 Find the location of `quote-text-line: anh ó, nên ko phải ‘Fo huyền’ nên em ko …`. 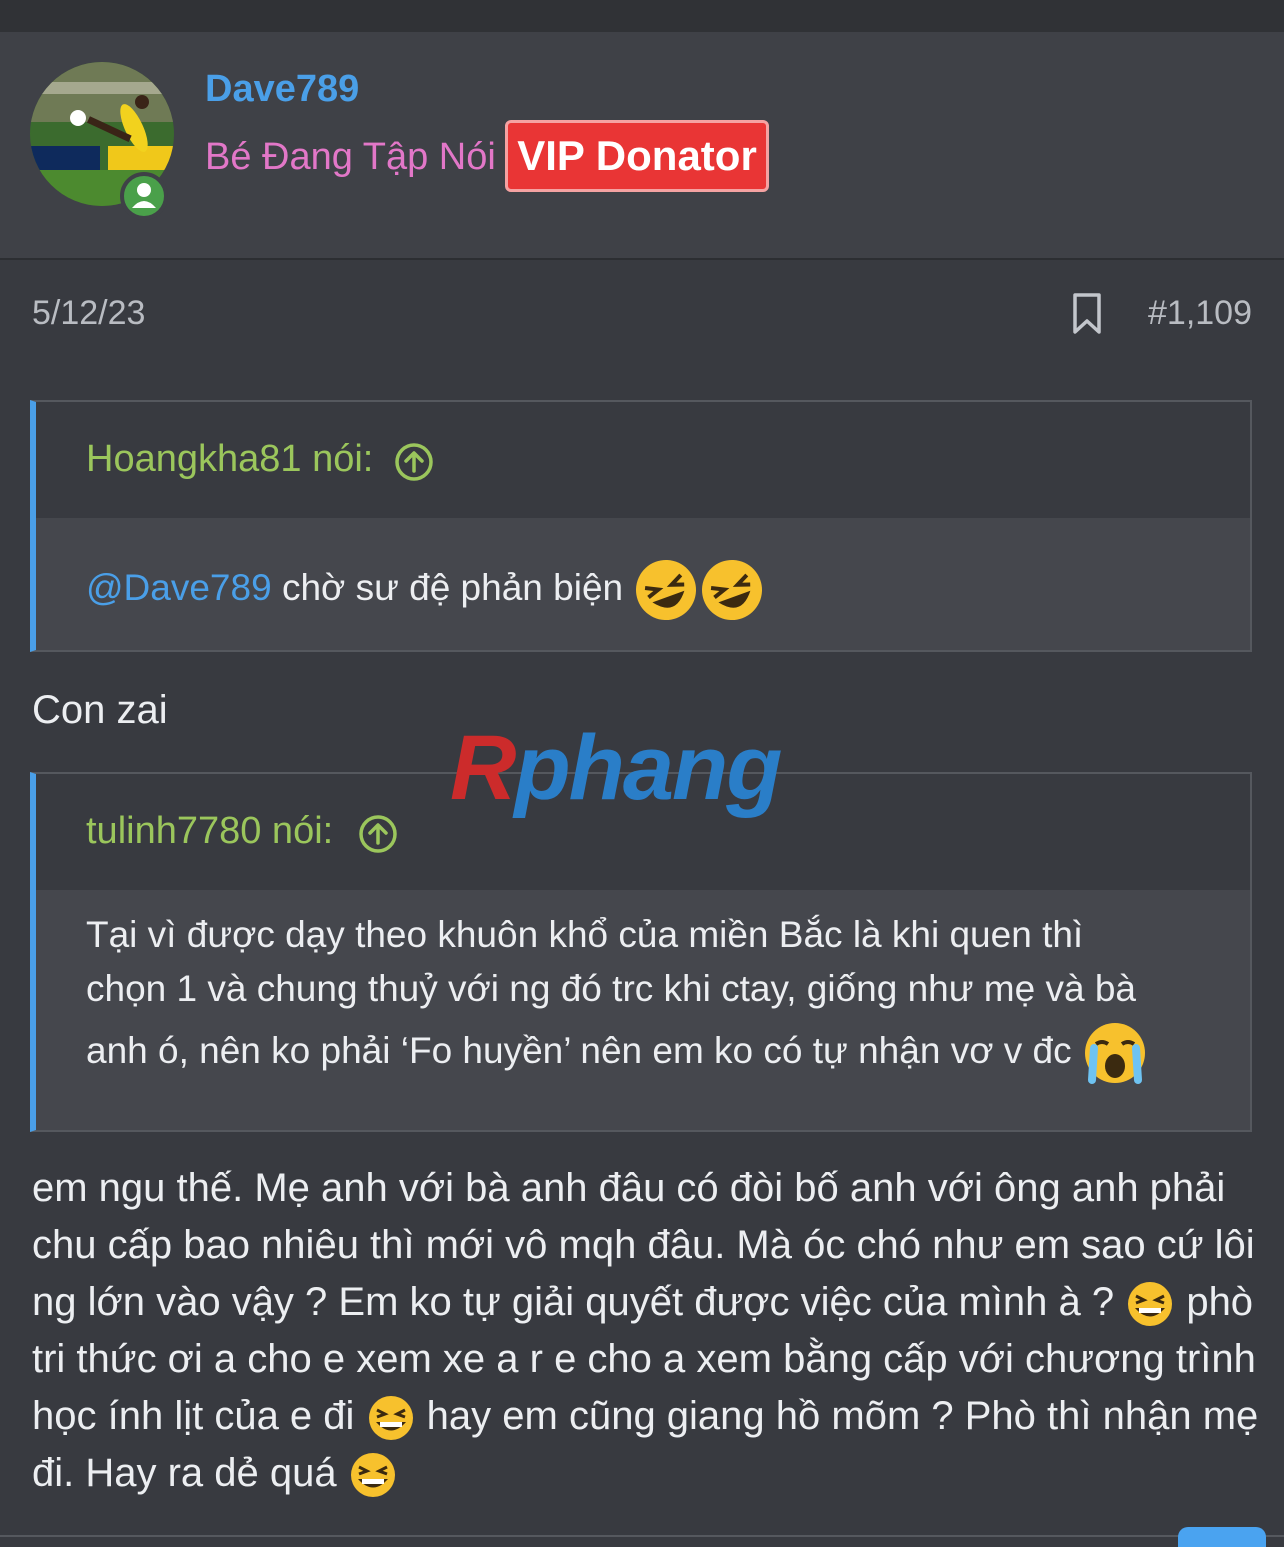

quote-text-line: anh ó, nên ko phải ‘Fo huyền’ nên em ko … is located at coordinates (584, 1050).